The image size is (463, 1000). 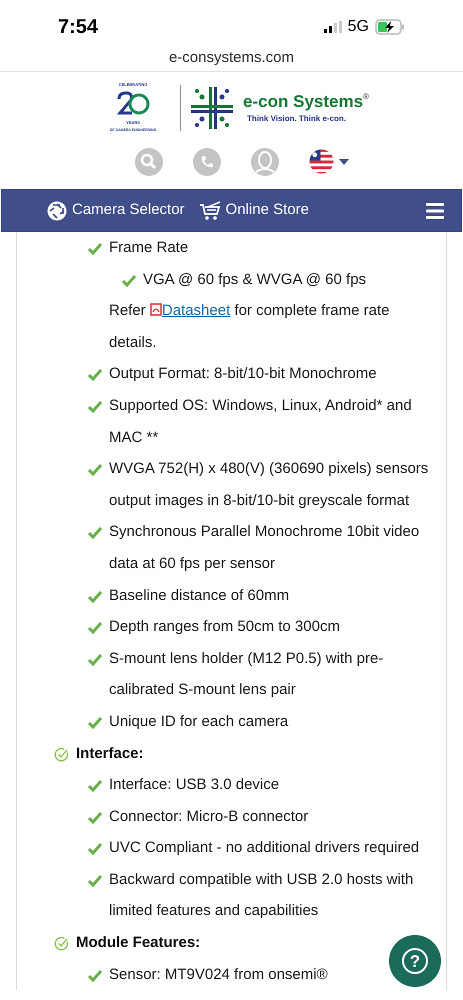 What do you see at coordinates (212, 108) in the screenshot?
I see `brand-mark-icon` at bounding box center [212, 108].